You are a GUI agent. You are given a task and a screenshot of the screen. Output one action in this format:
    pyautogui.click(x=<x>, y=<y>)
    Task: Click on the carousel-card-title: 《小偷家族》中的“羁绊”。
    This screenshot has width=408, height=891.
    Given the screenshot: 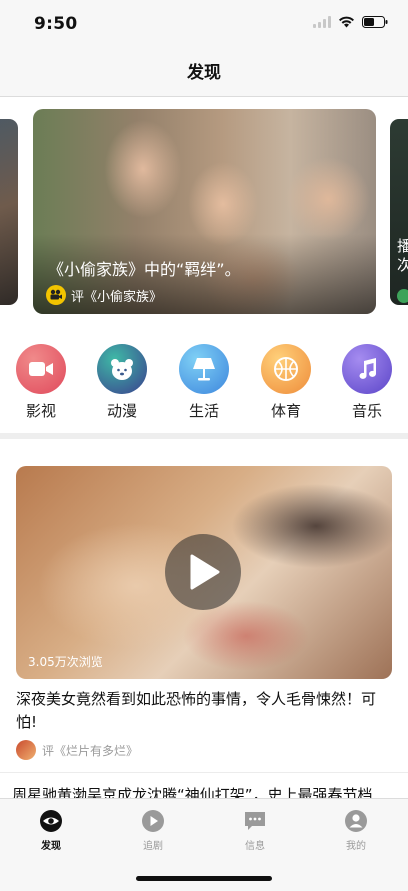 What is the action you would take?
    pyautogui.click(x=144, y=269)
    